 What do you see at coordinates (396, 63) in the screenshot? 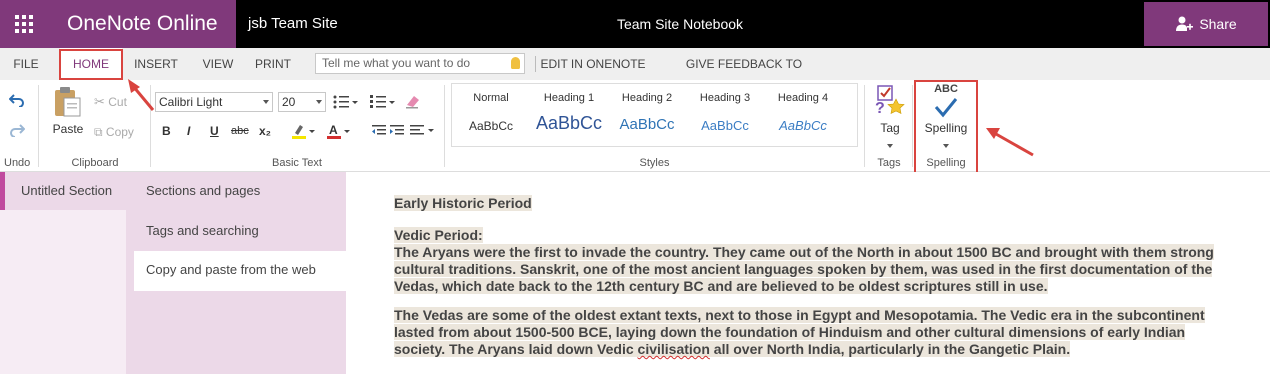
I see `tell-me-placeholder: Tell me what you want to do` at bounding box center [396, 63].